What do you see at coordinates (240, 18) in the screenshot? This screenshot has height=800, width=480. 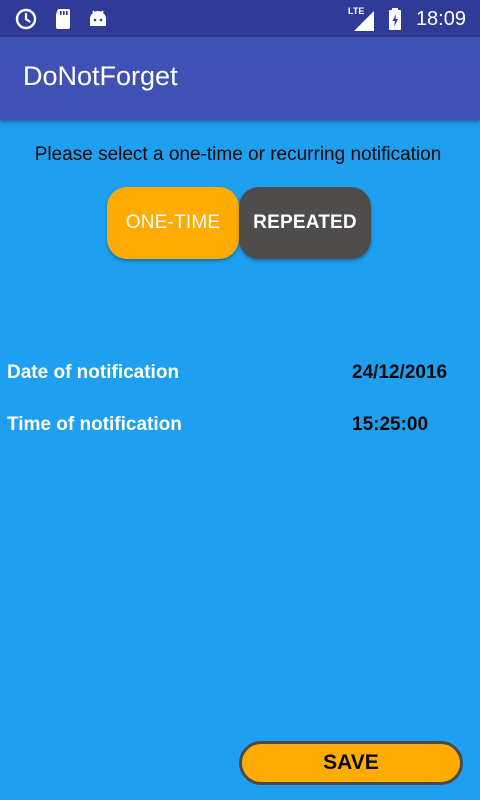 I see `status-bar: LTE 18:09` at bounding box center [240, 18].